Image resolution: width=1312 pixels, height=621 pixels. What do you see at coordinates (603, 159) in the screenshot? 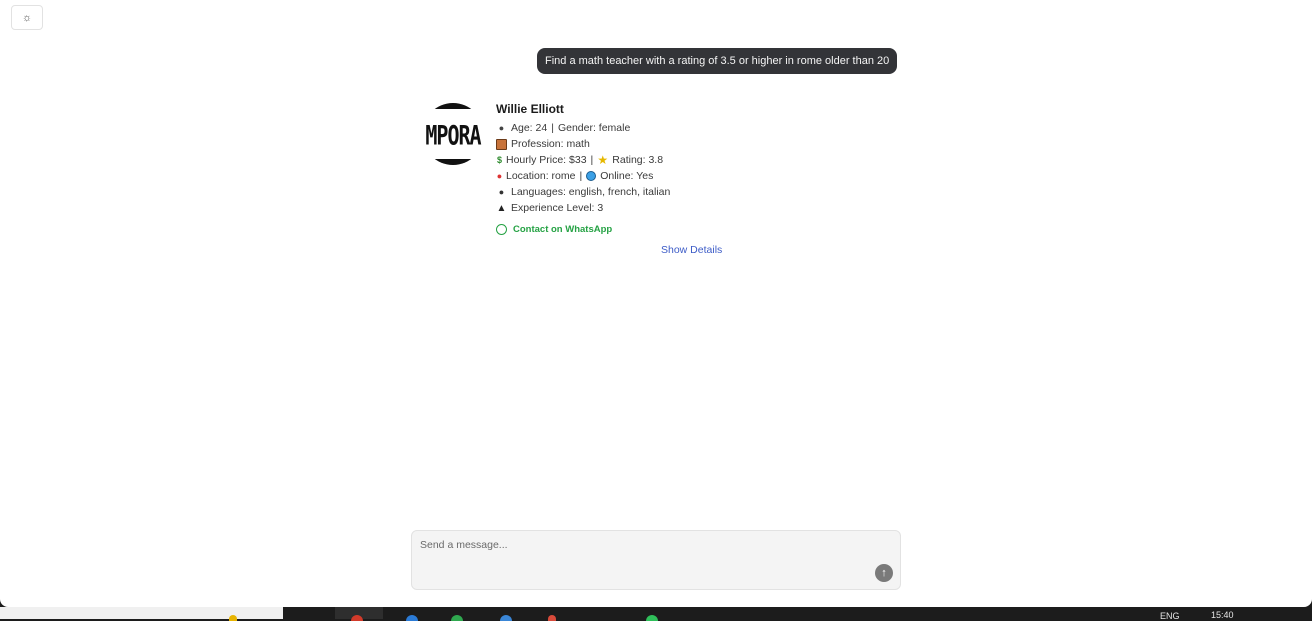
I see `star-icon: ★` at bounding box center [603, 159].